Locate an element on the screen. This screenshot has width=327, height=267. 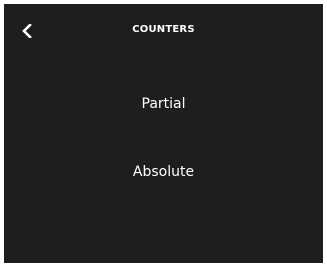
page-title: COUNTERS is located at coordinates (163, 29).